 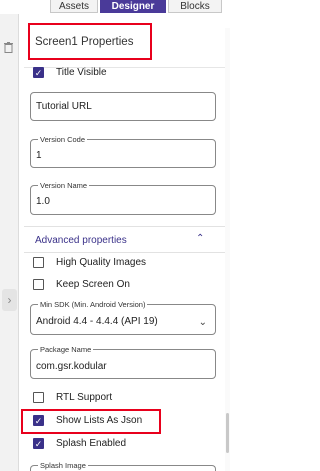 I want to click on editor-tab-bar: Assets Designer Blocks, so click(x=115, y=7).